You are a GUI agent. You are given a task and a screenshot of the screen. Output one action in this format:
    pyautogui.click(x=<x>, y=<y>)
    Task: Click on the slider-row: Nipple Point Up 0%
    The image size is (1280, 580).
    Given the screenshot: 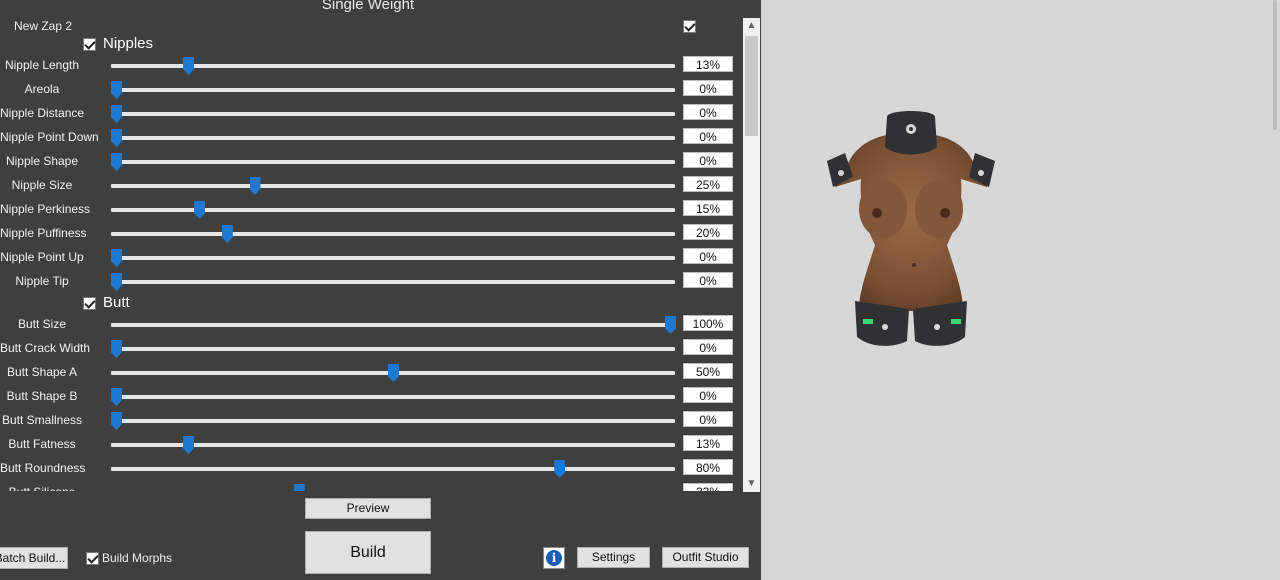 What is the action you would take?
    pyautogui.click(x=371, y=258)
    